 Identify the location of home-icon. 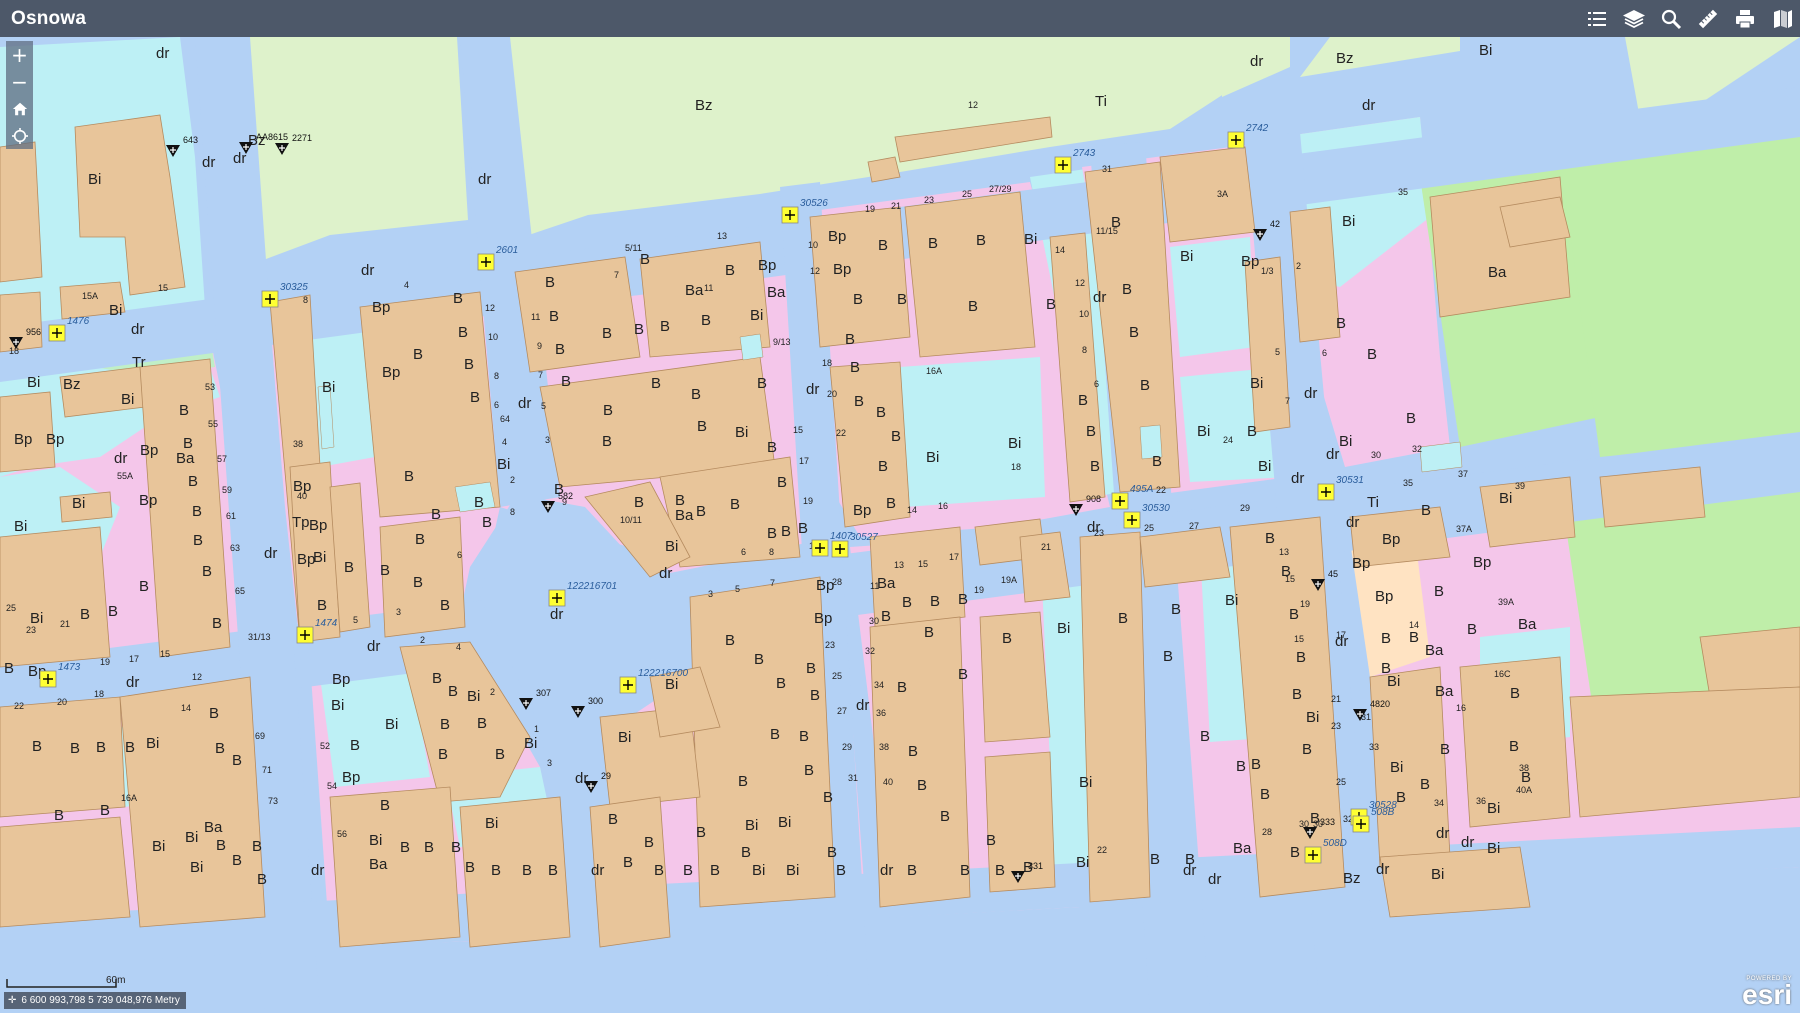
(19, 108).